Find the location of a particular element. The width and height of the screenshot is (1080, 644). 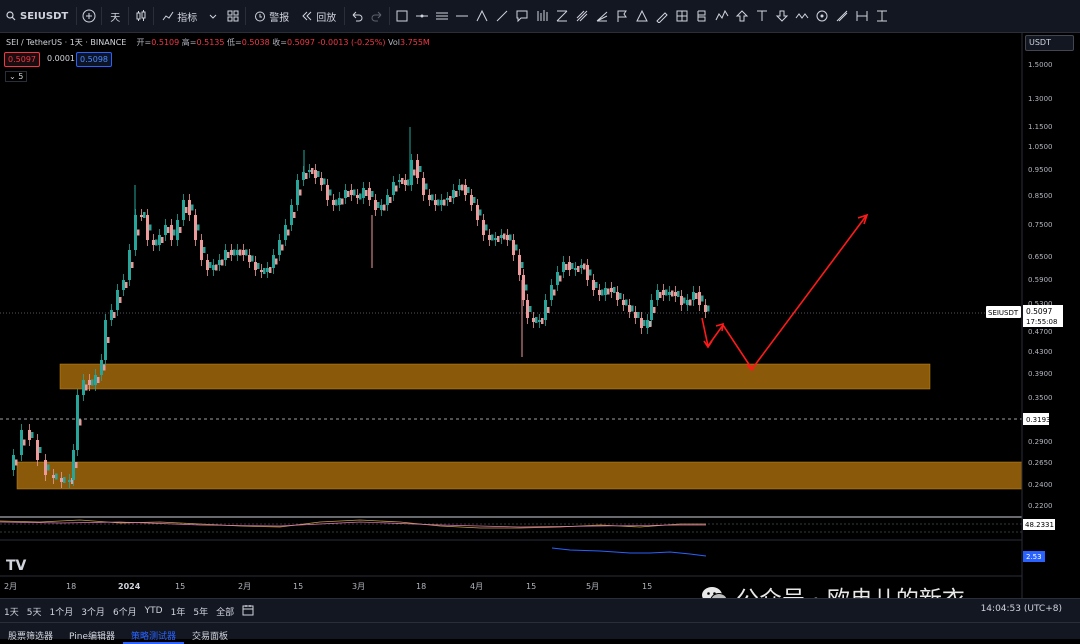

add-symbol-icon is located at coordinates (89, 16).